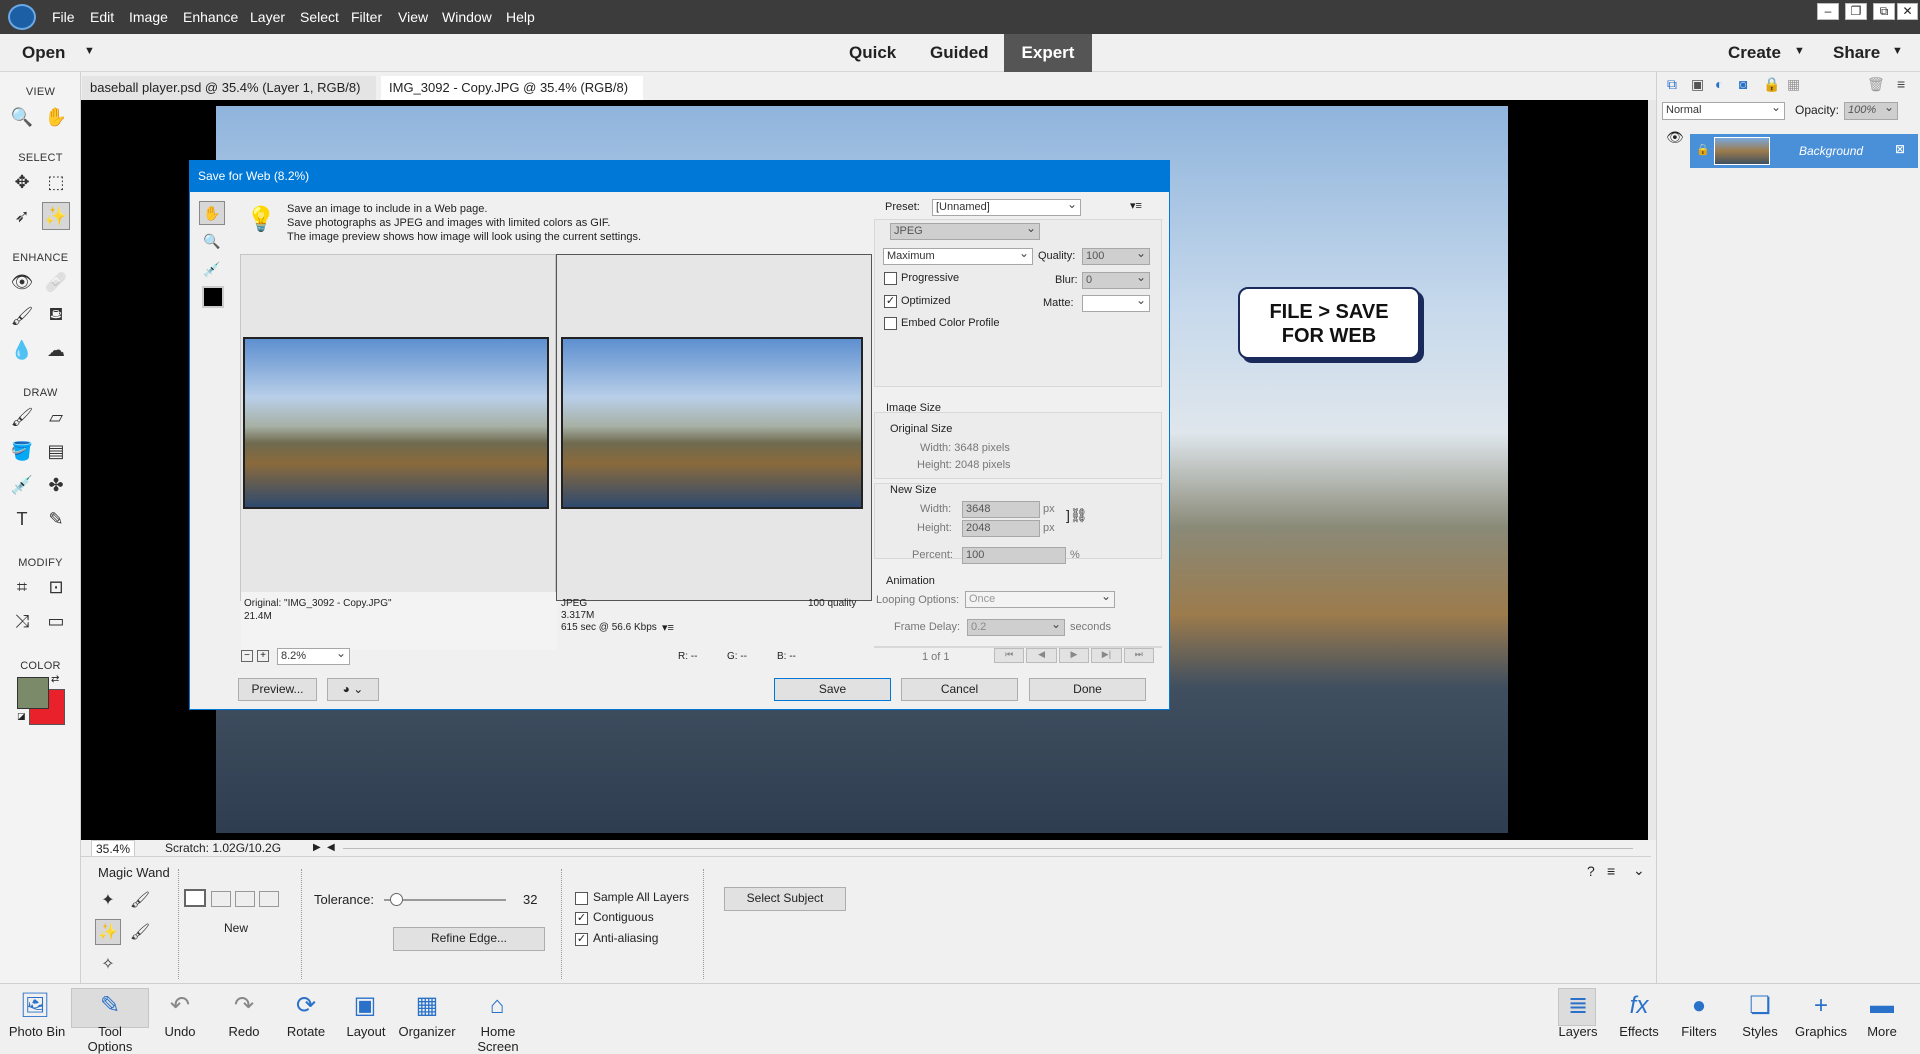 This screenshot has width=1920, height=1054. Describe the element at coordinates (581, 898) in the screenshot. I see `sample-all-layers-checkbox` at that location.